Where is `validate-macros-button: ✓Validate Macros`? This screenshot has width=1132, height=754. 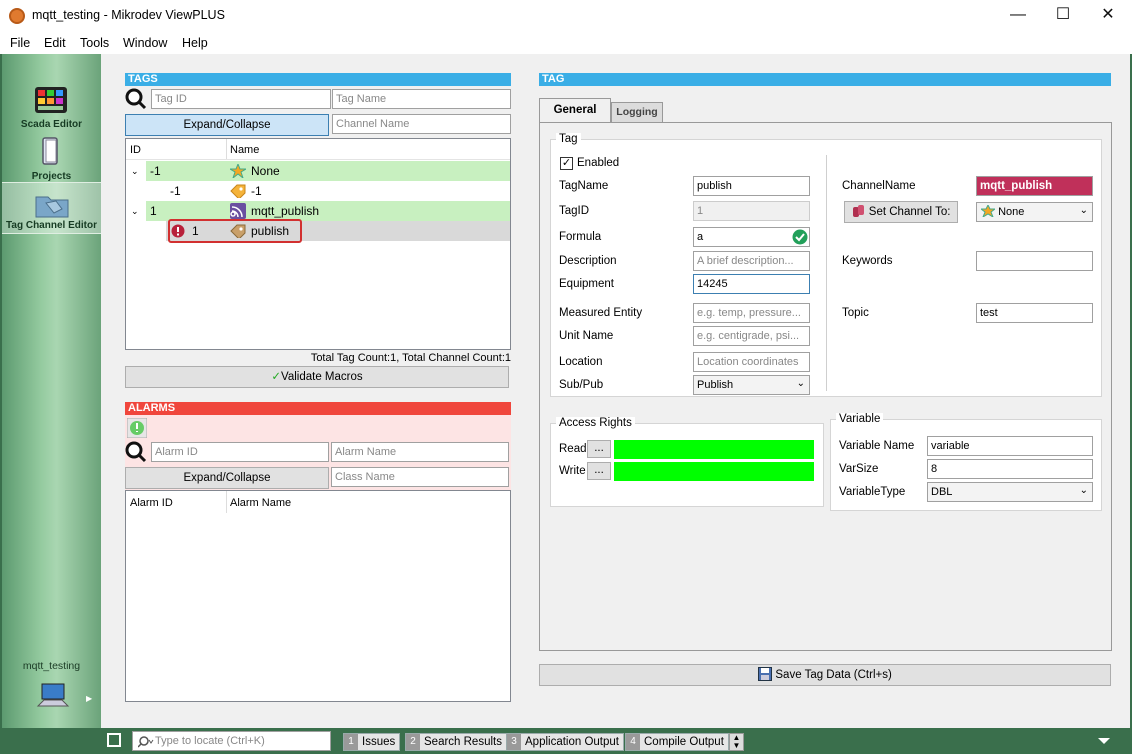
validate-macros-button: ✓Validate Macros is located at coordinates (317, 377).